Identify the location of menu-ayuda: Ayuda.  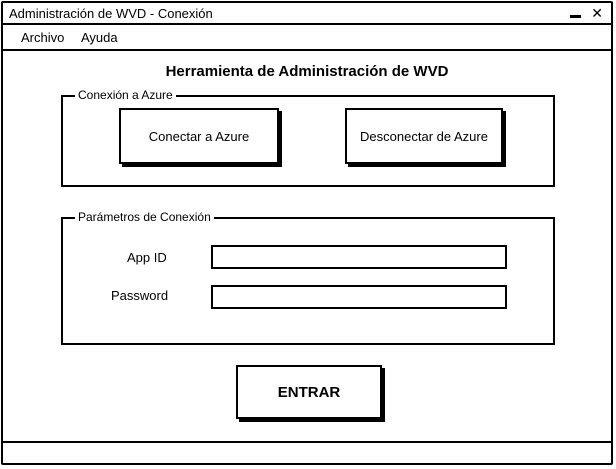
(99, 37).